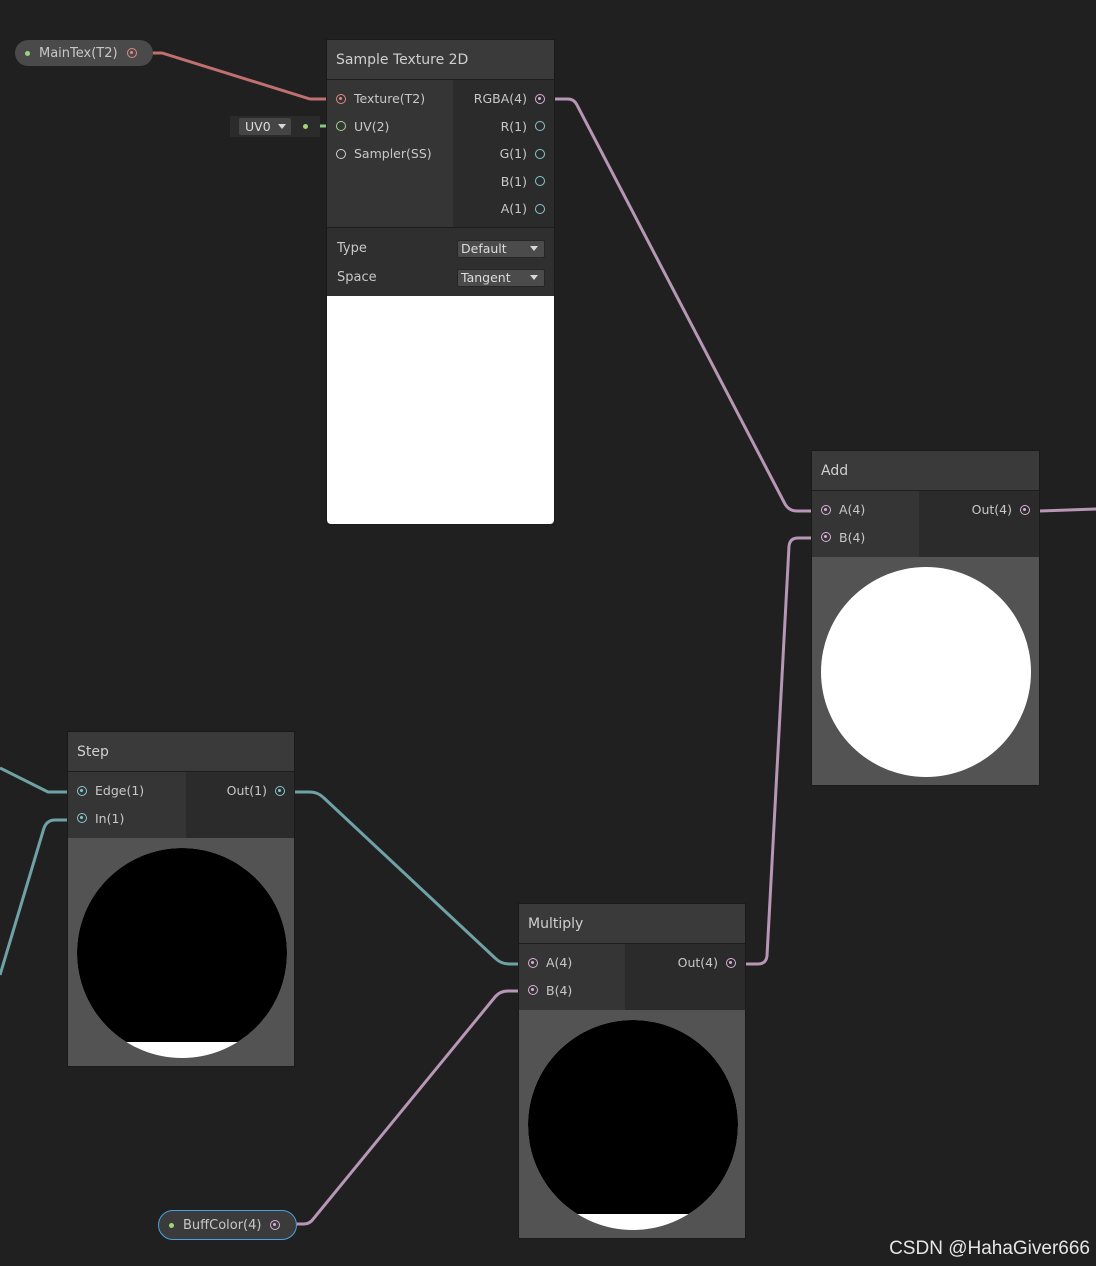  What do you see at coordinates (357, 277) in the screenshot?
I see `setting-label: Space` at bounding box center [357, 277].